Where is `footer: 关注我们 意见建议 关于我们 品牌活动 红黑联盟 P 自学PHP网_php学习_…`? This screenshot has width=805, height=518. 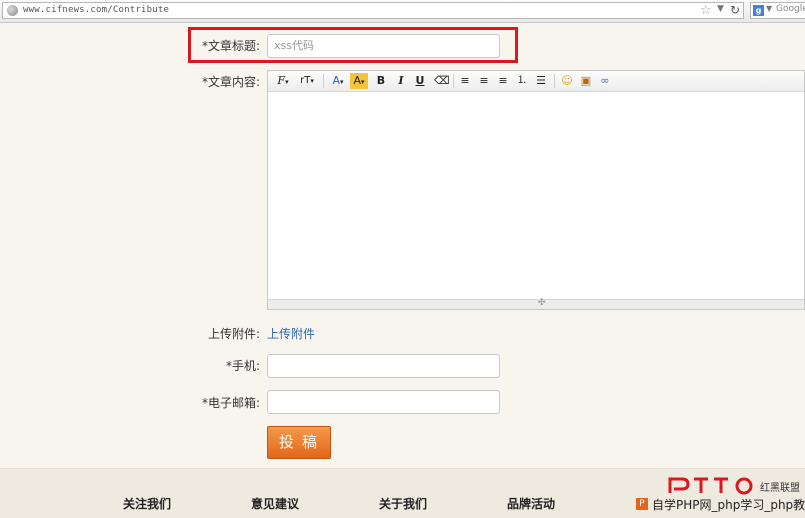 footer: 关注我们 意见建议 关于我们 品牌活动 红黑联盟 P 自学PHP网_php学习_… is located at coordinates (402, 493).